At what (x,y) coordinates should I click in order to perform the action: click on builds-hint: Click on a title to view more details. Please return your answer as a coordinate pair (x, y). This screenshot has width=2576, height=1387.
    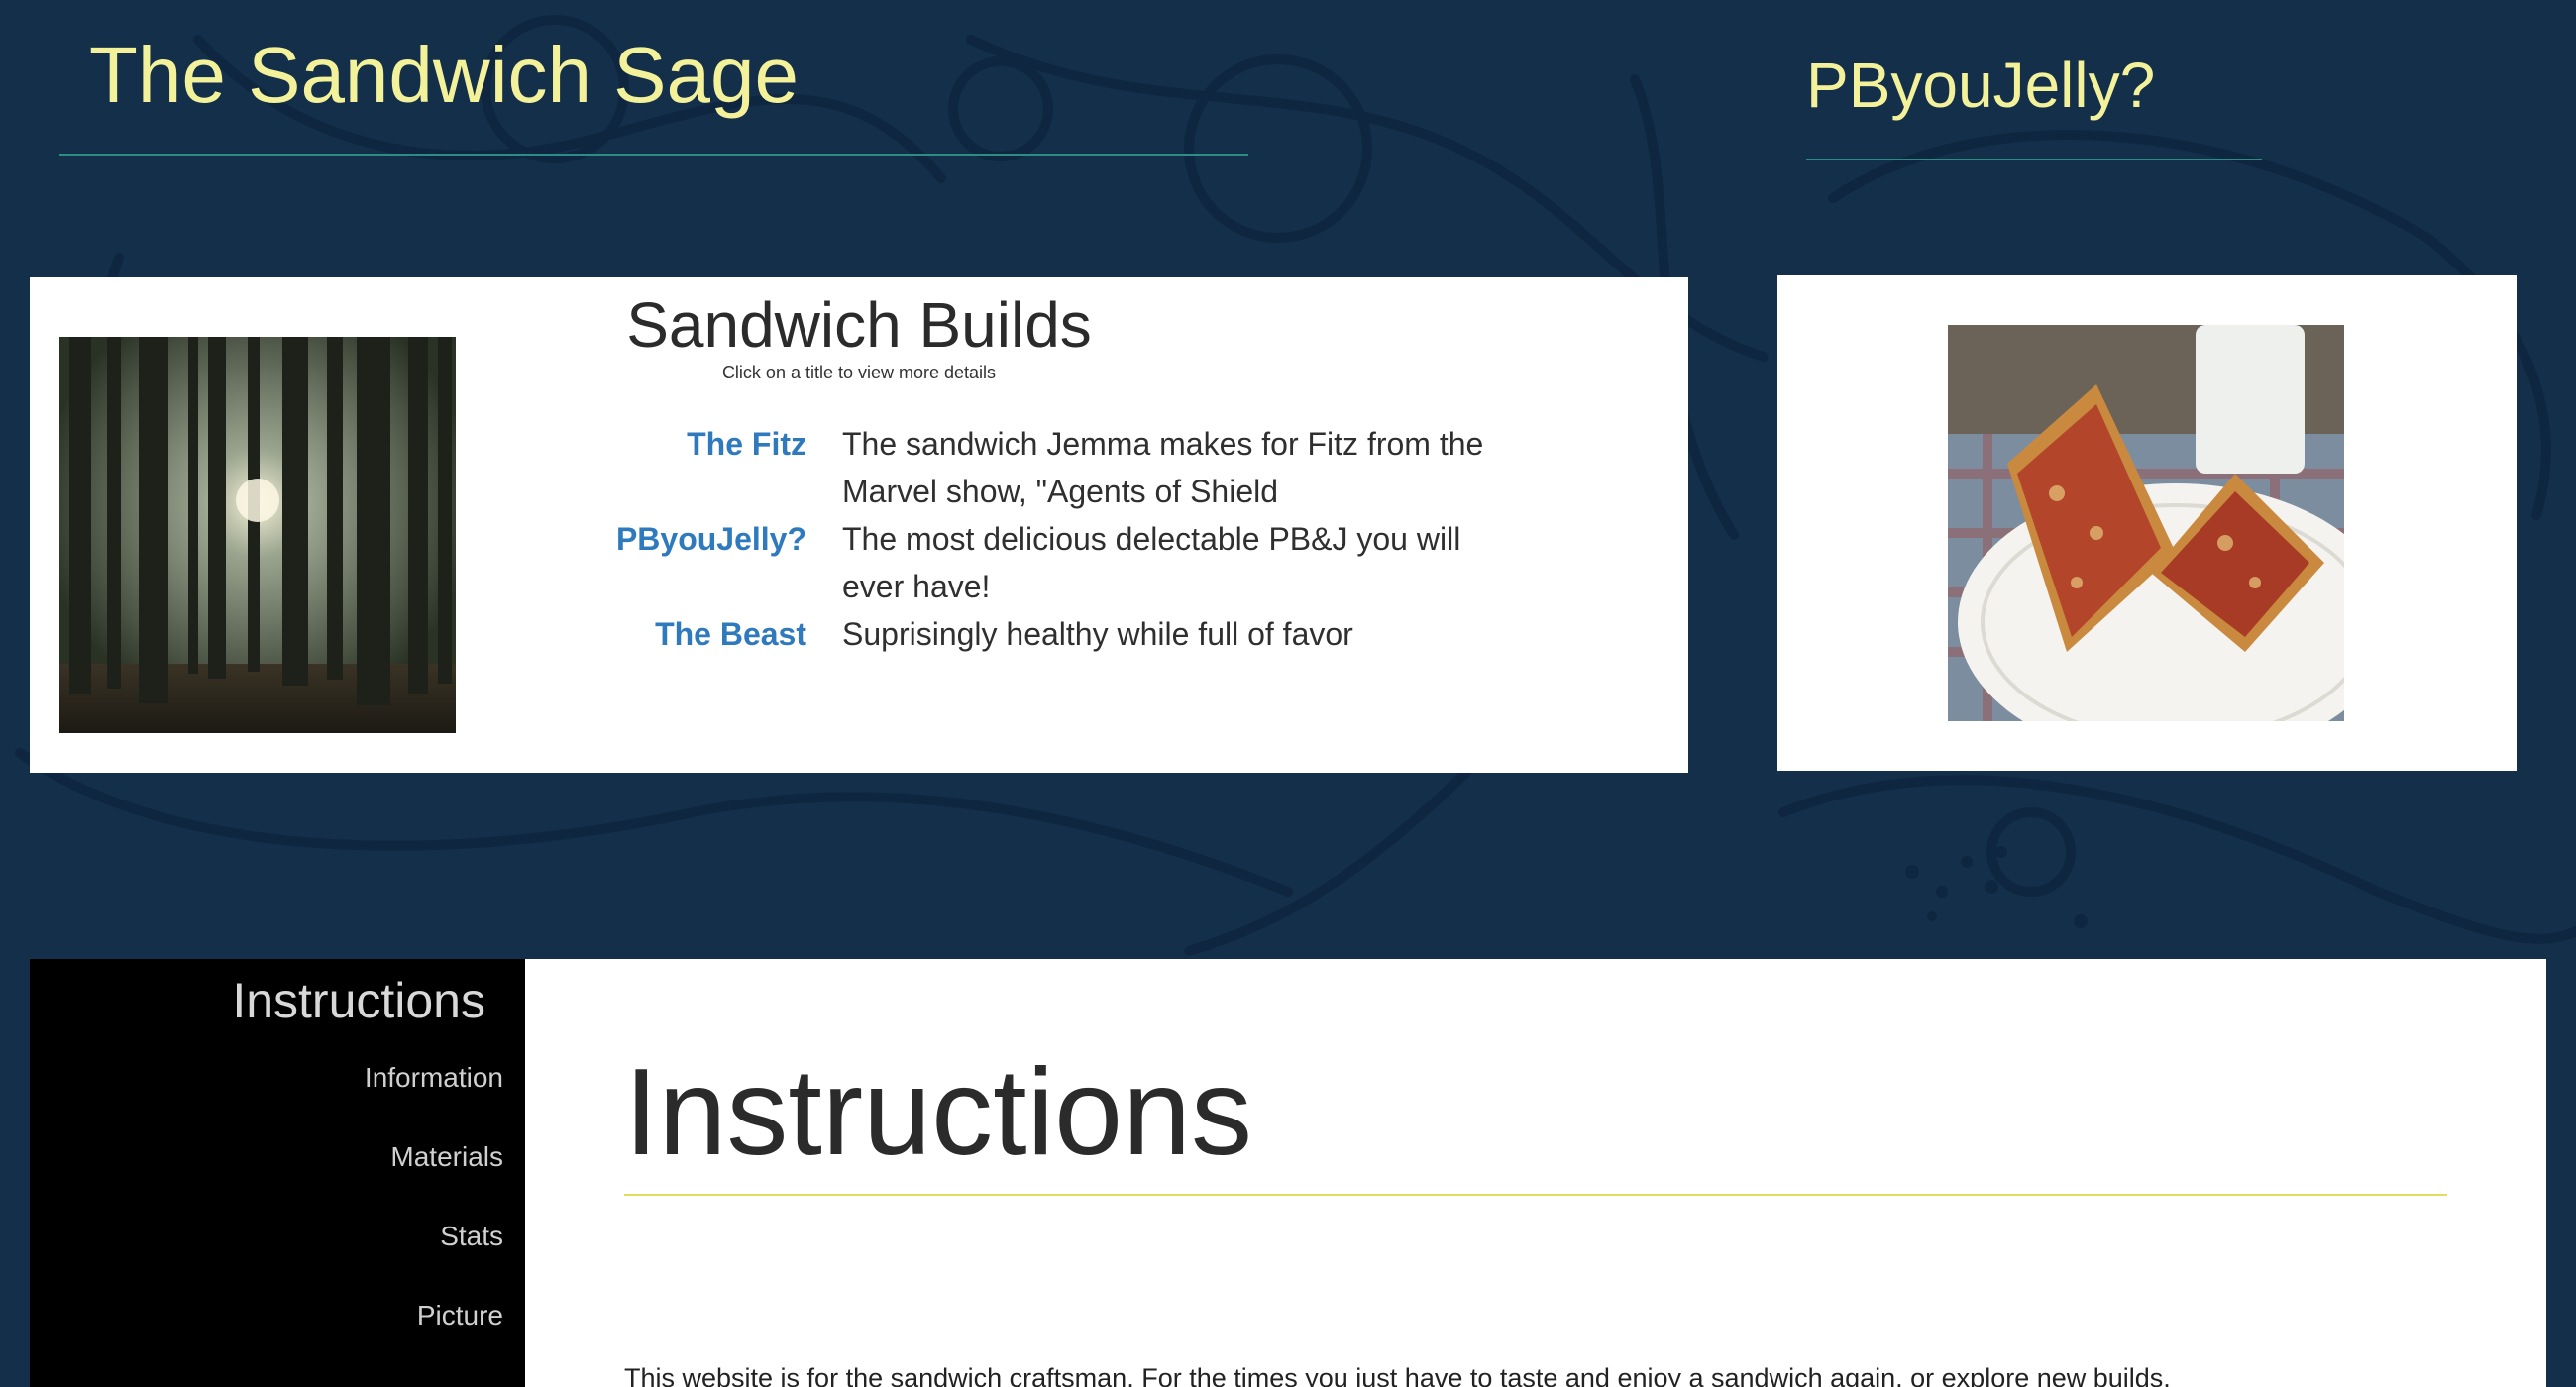
    Looking at the image, I should click on (859, 372).